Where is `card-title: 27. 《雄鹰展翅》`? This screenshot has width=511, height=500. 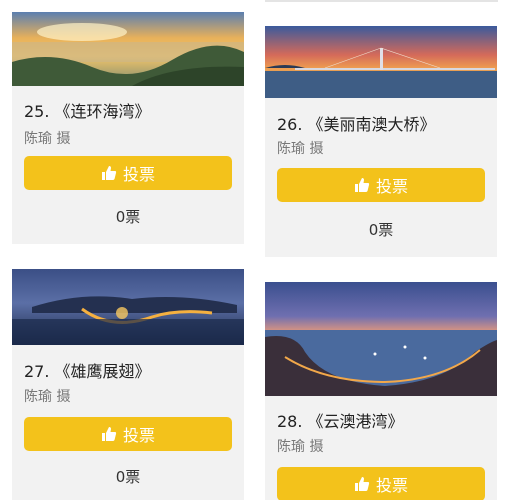 card-title: 27. 《雄鹰展翅》 is located at coordinates (87, 371).